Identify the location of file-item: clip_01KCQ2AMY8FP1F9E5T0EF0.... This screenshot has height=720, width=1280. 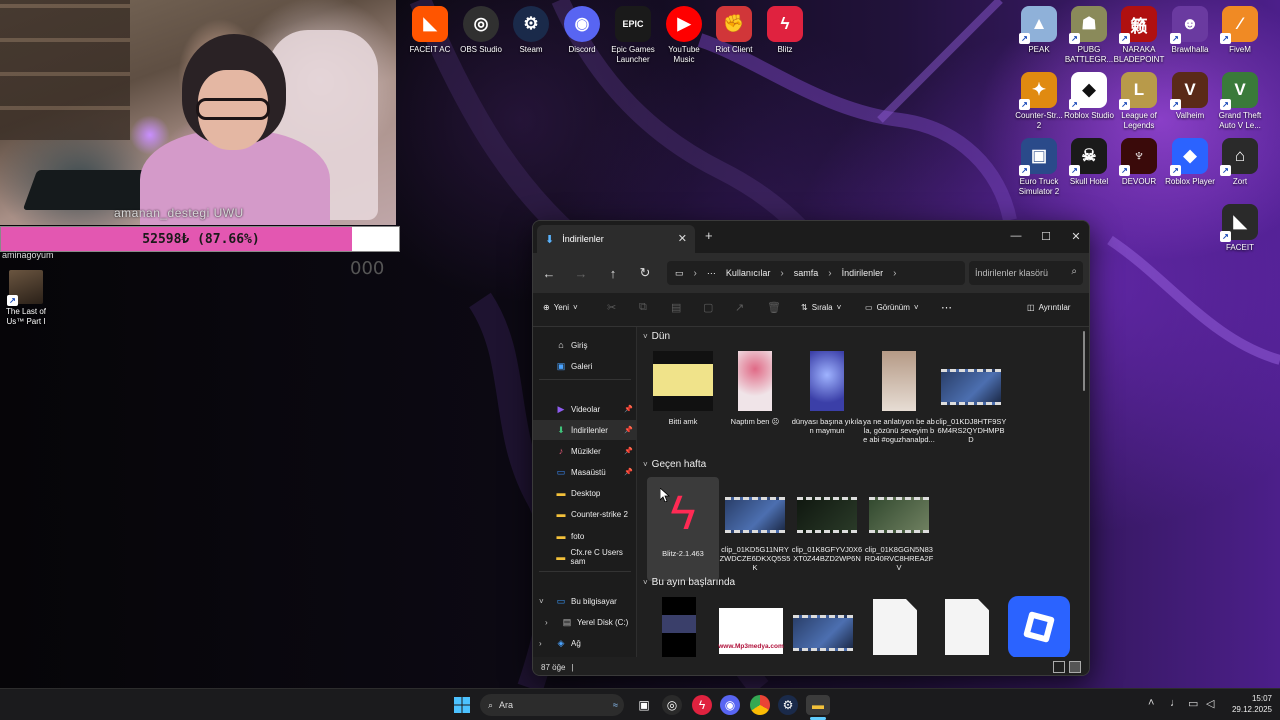
(823, 626).